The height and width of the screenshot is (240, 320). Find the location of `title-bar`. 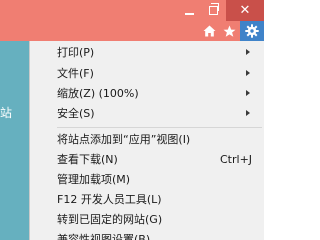

title-bar is located at coordinates (132, 10).